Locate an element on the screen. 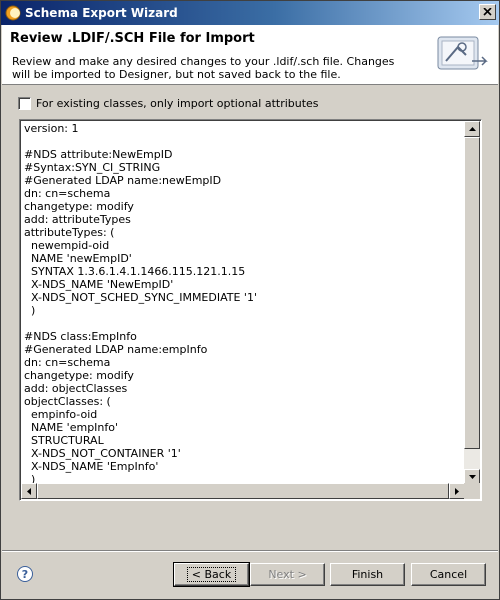 Image resolution: width=500 pixels, height=600 pixels. editor-line: X-NDS_NOT_CONTAINER '1' is located at coordinates (102, 453).